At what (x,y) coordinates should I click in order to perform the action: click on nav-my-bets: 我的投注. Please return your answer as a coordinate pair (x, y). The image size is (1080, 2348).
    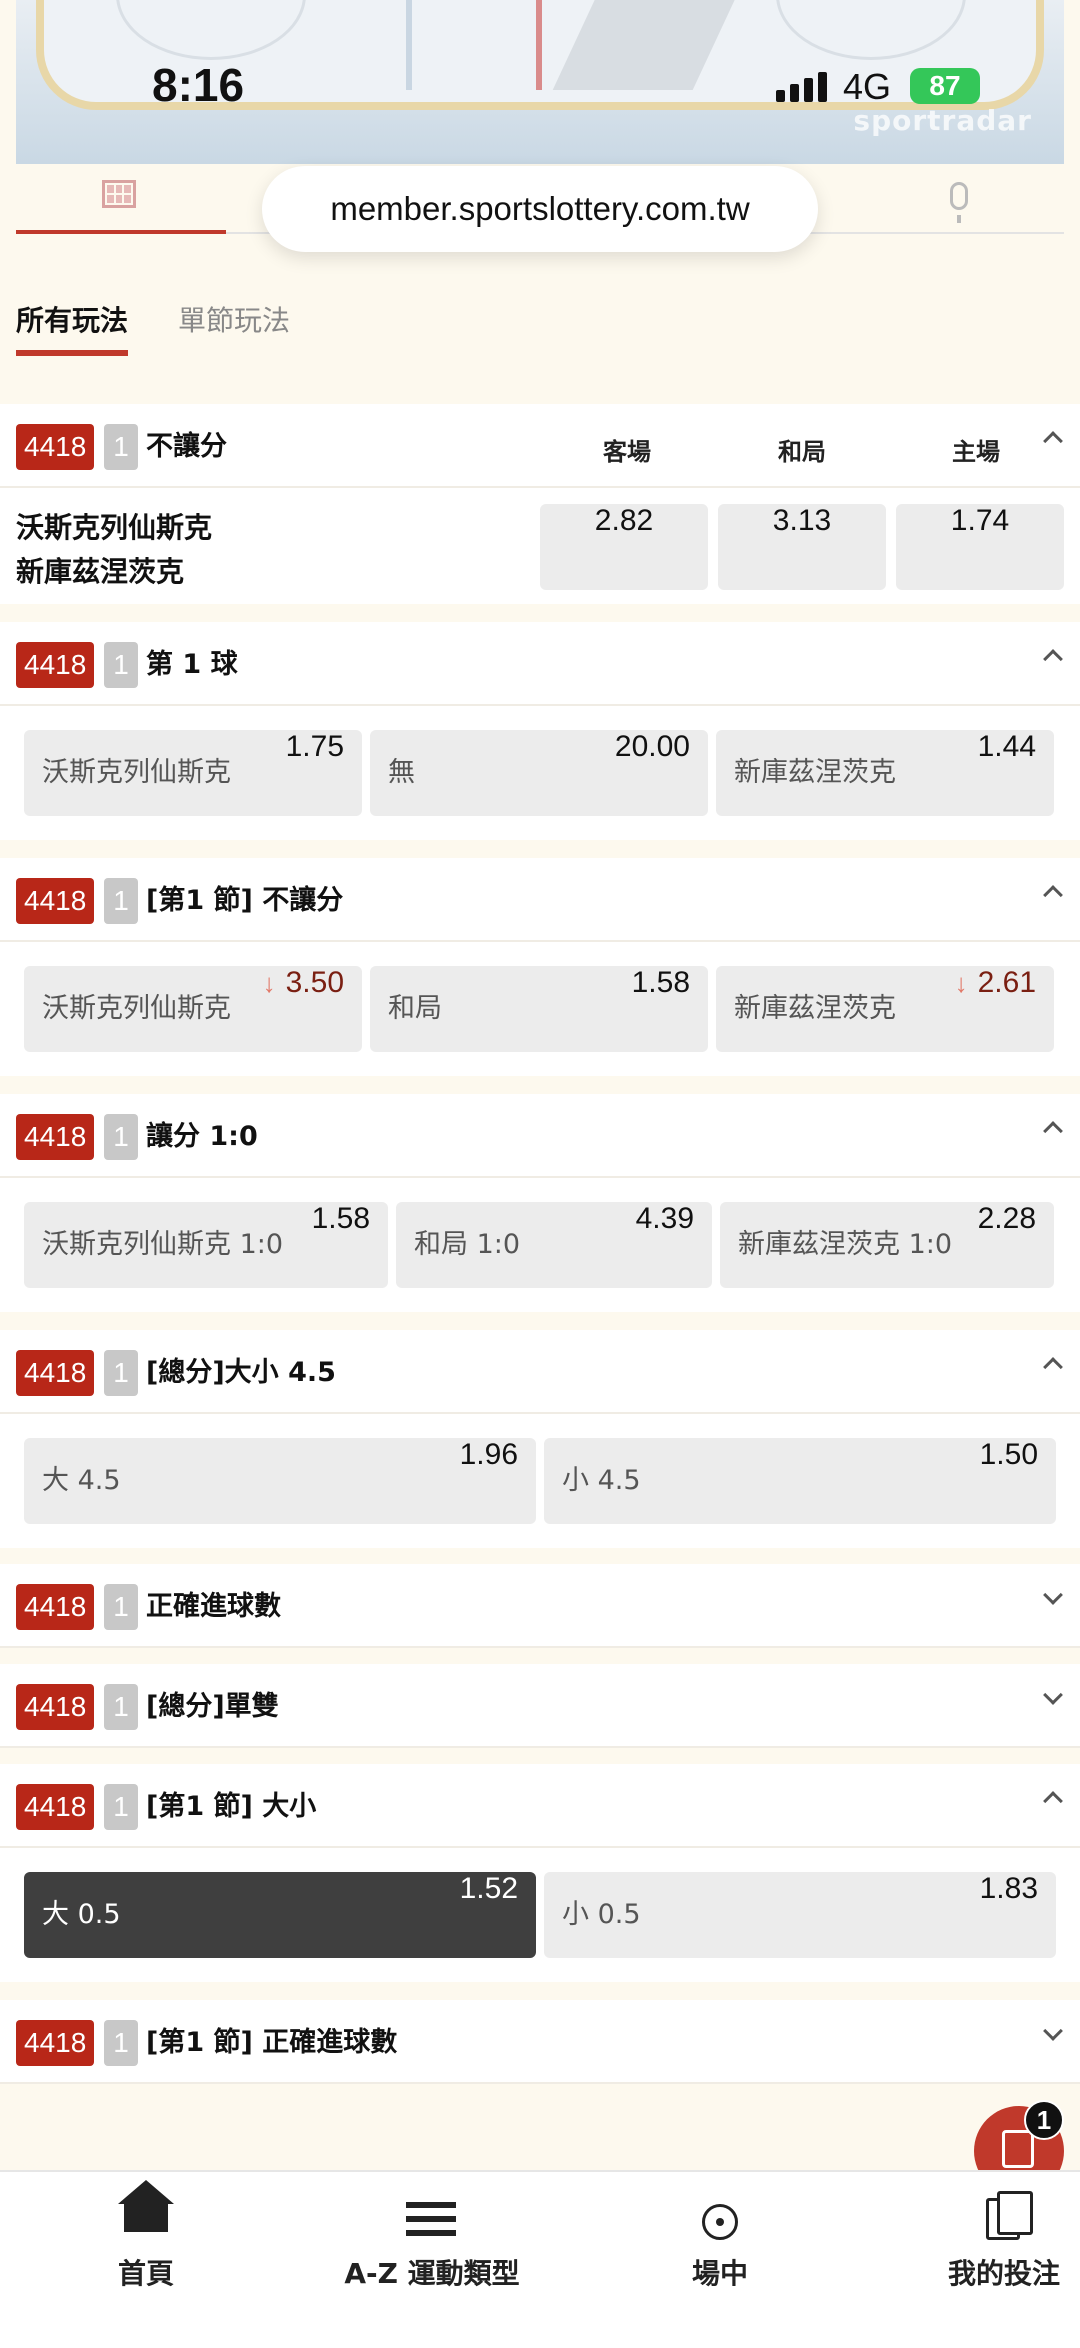
    Looking at the image, I should click on (987, 2241).